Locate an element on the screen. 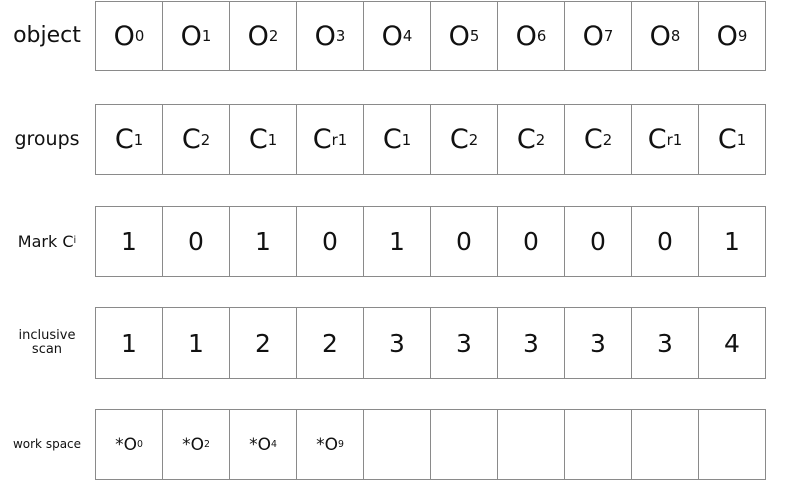 The height and width of the screenshot is (483, 797). cell-object-0: O0 is located at coordinates (129, 36).